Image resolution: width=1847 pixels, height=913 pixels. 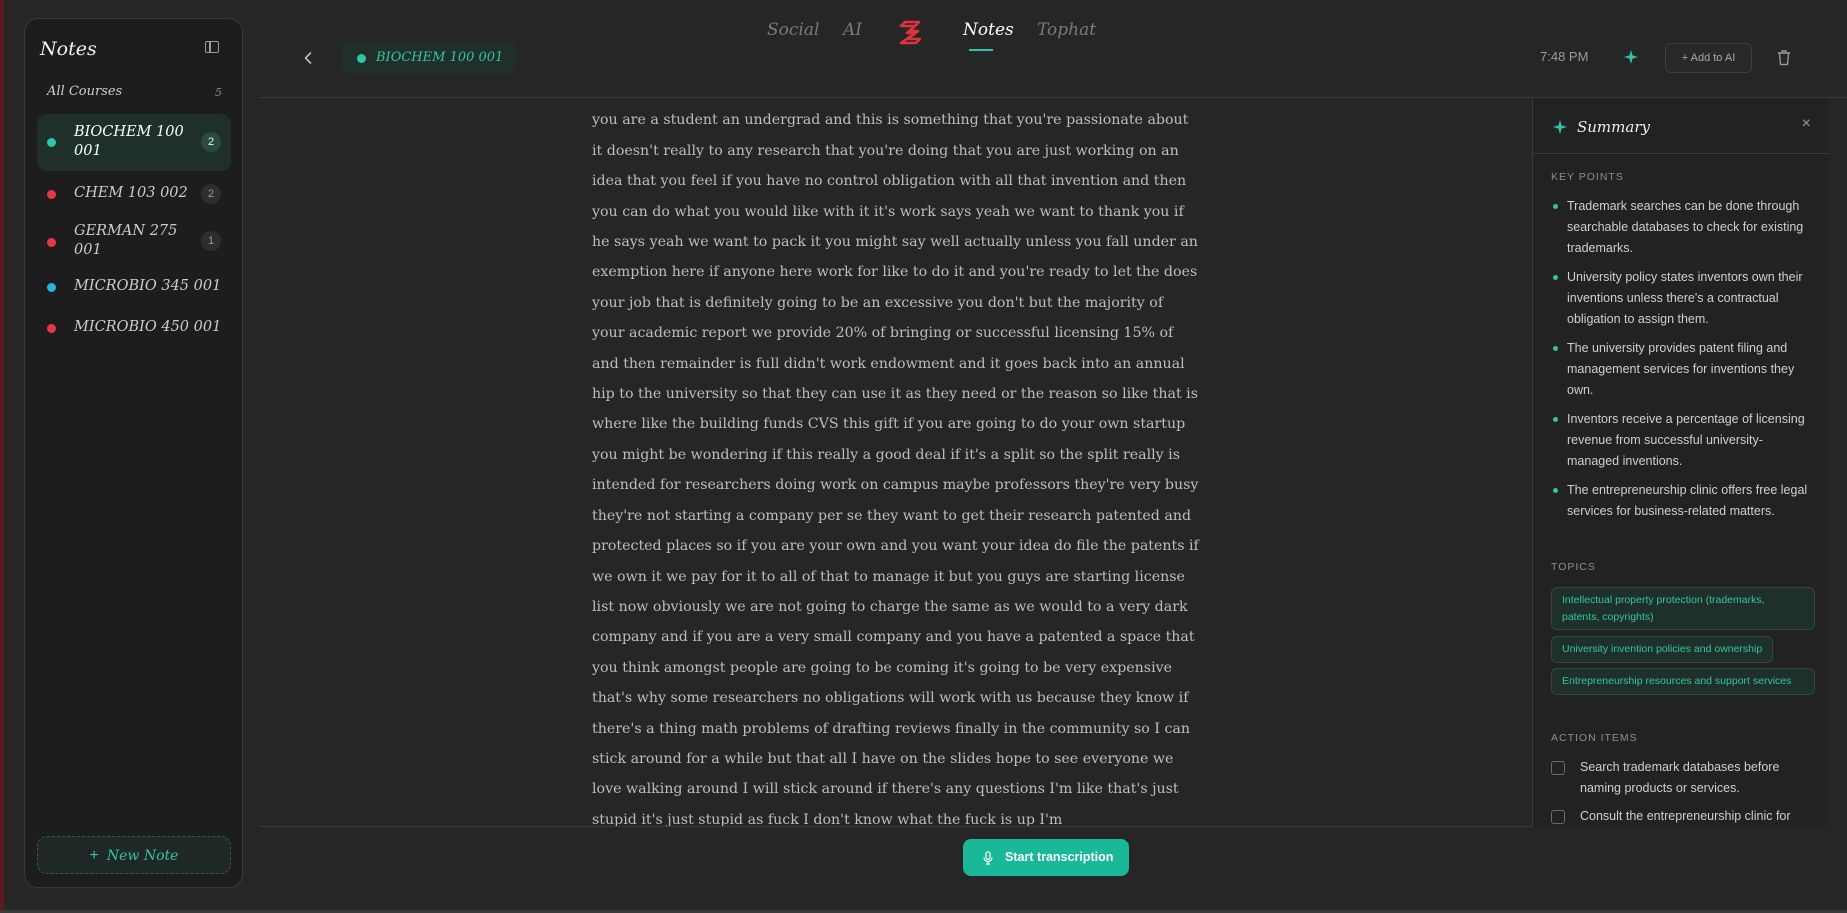 I want to click on start-transcription-label: Start transcription, so click(x=1059, y=857).